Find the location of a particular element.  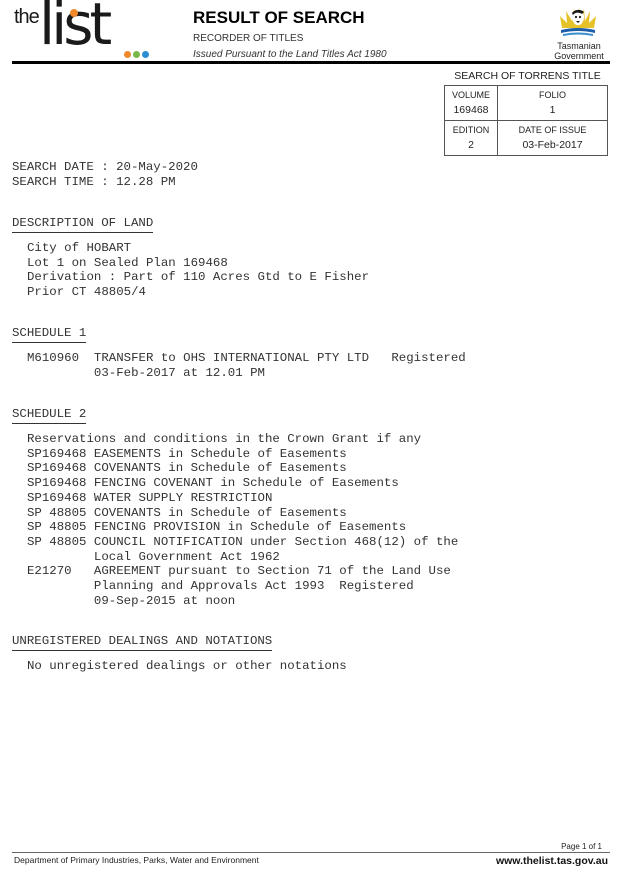

document-title: RESULT OF SEARCH is located at coordinates (279, 17).